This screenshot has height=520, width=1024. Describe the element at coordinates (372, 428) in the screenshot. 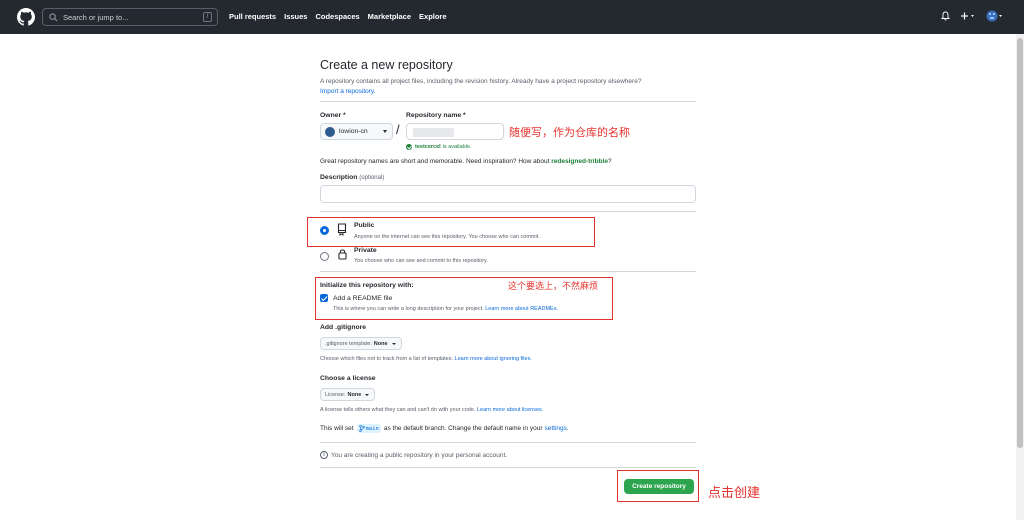

I see `branch-name: main` at that location.